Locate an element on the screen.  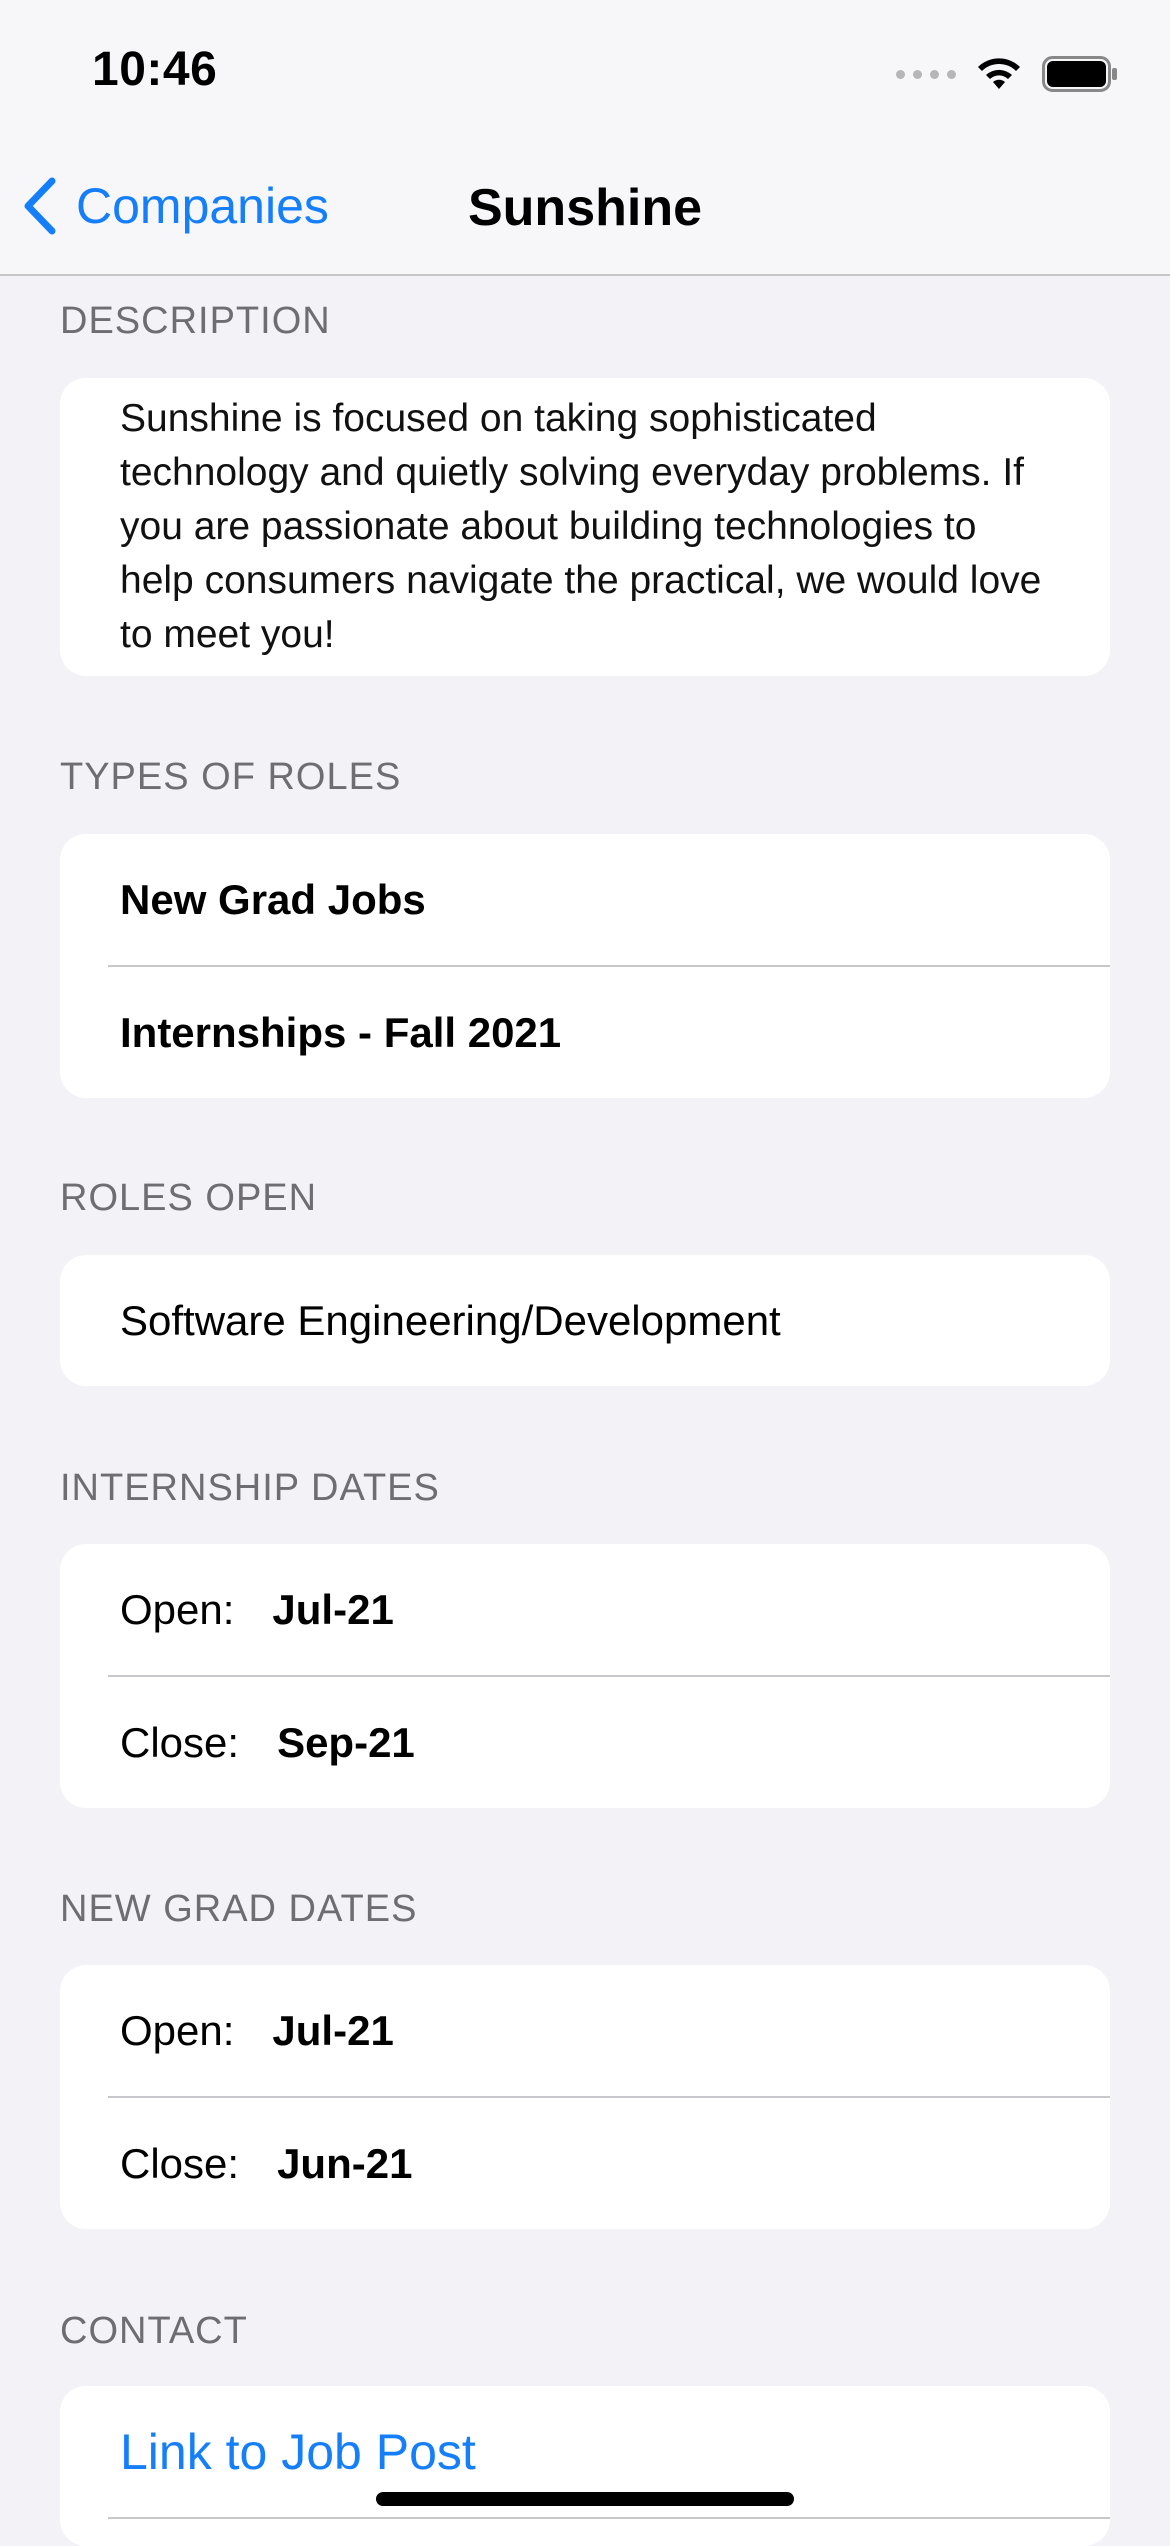
status-time: 10:46 is located at coordinates (155, 69).